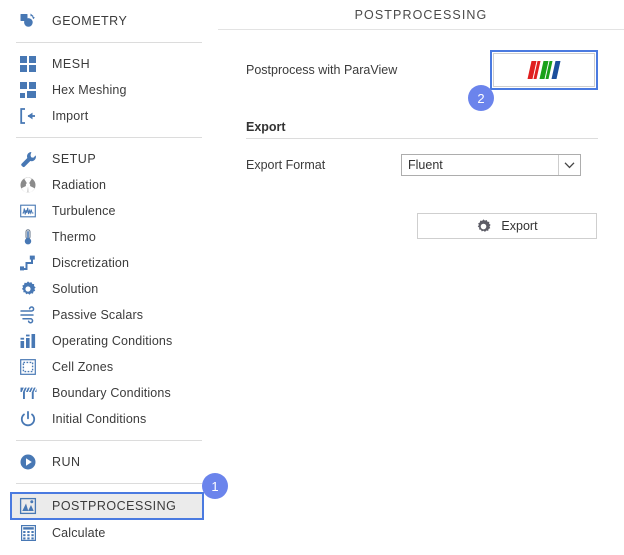 The height and width of the screenshot is (555, 624). What do you see at coordinates (28, 90) in the screenshot?
I see `hex-meshing-icon` at bounding box center [28, 90].